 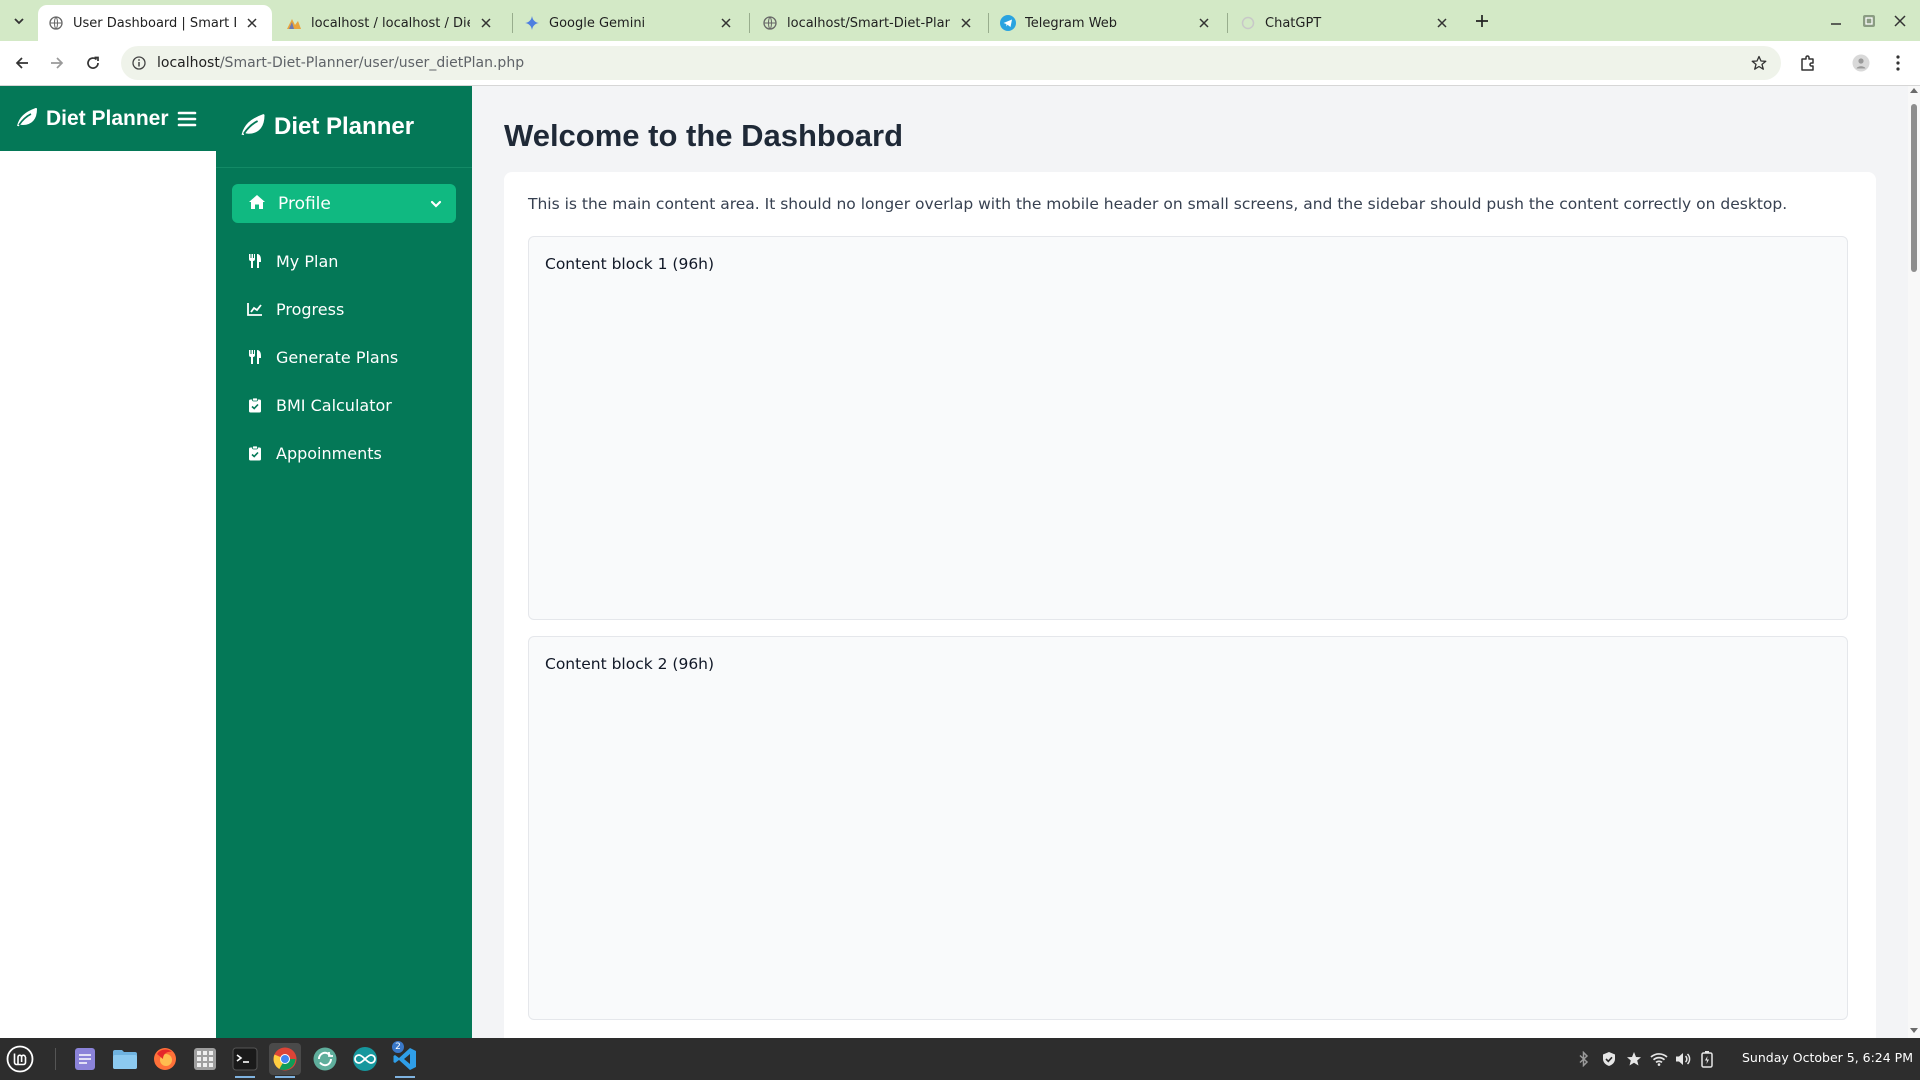 I want to click on firefox-launcher, so click(x=165, y=1059).